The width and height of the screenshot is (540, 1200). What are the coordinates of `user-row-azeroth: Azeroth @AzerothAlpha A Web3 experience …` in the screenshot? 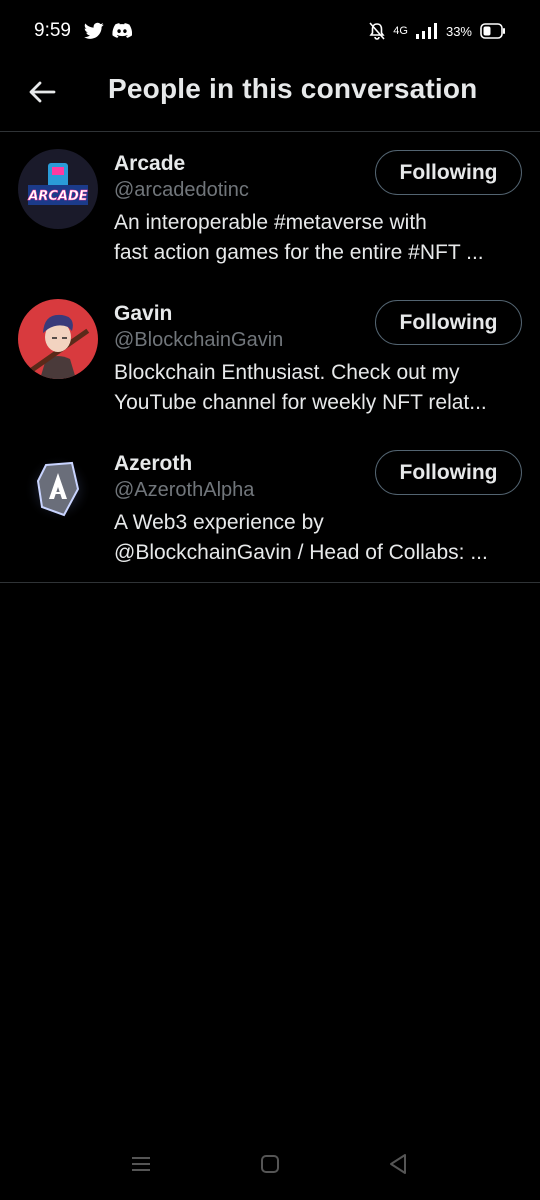 It's located at (270, 507).